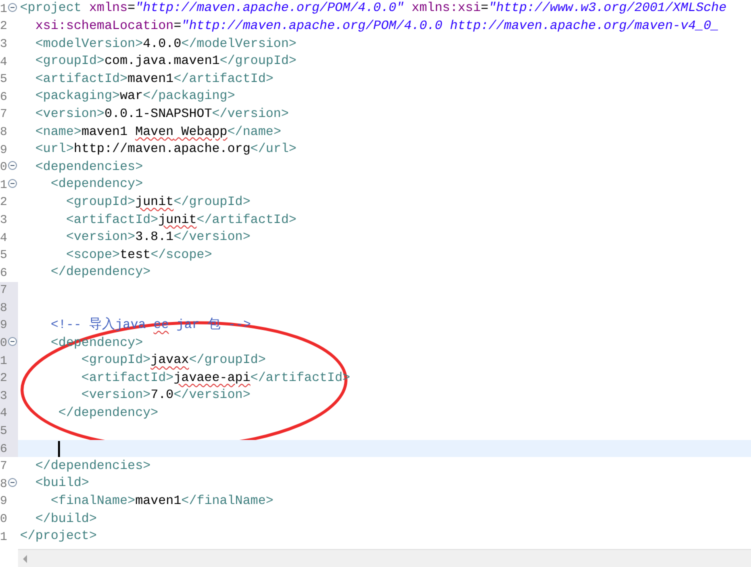 This screenshot has width=751, height=567. I want to click on code-line: <dependencies>, so click(88, 167).